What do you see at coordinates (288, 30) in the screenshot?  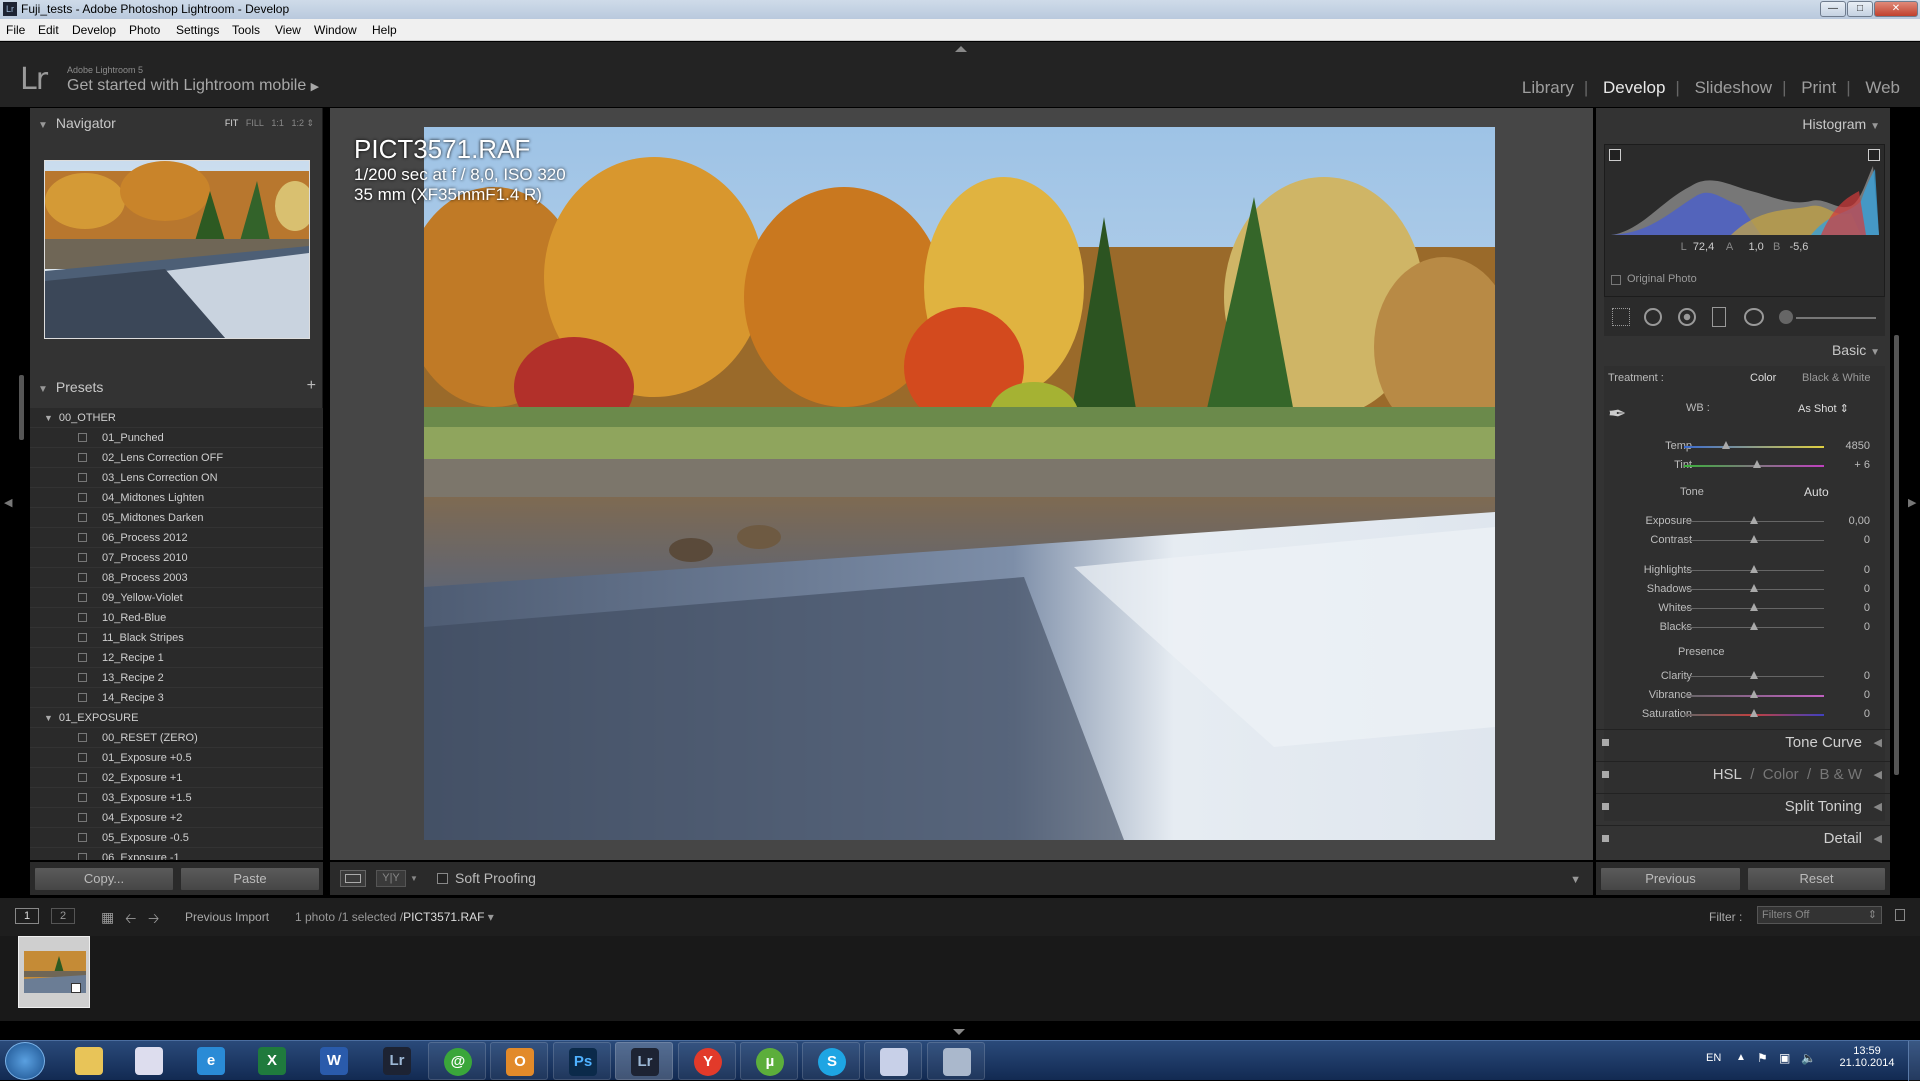 I see `menu-view: View` at bounding box center [288, 30].